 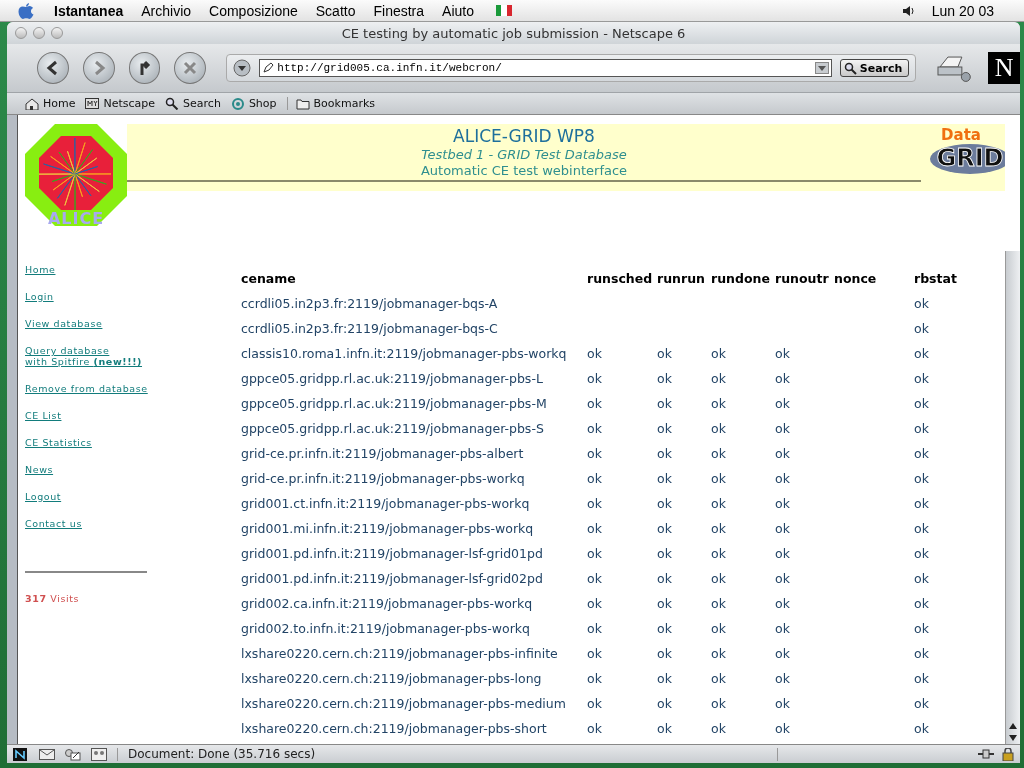 What do you see at coordinates (99, 754) in the screenshot?
I see `address-book-icon` at bounding box center [99, 754].